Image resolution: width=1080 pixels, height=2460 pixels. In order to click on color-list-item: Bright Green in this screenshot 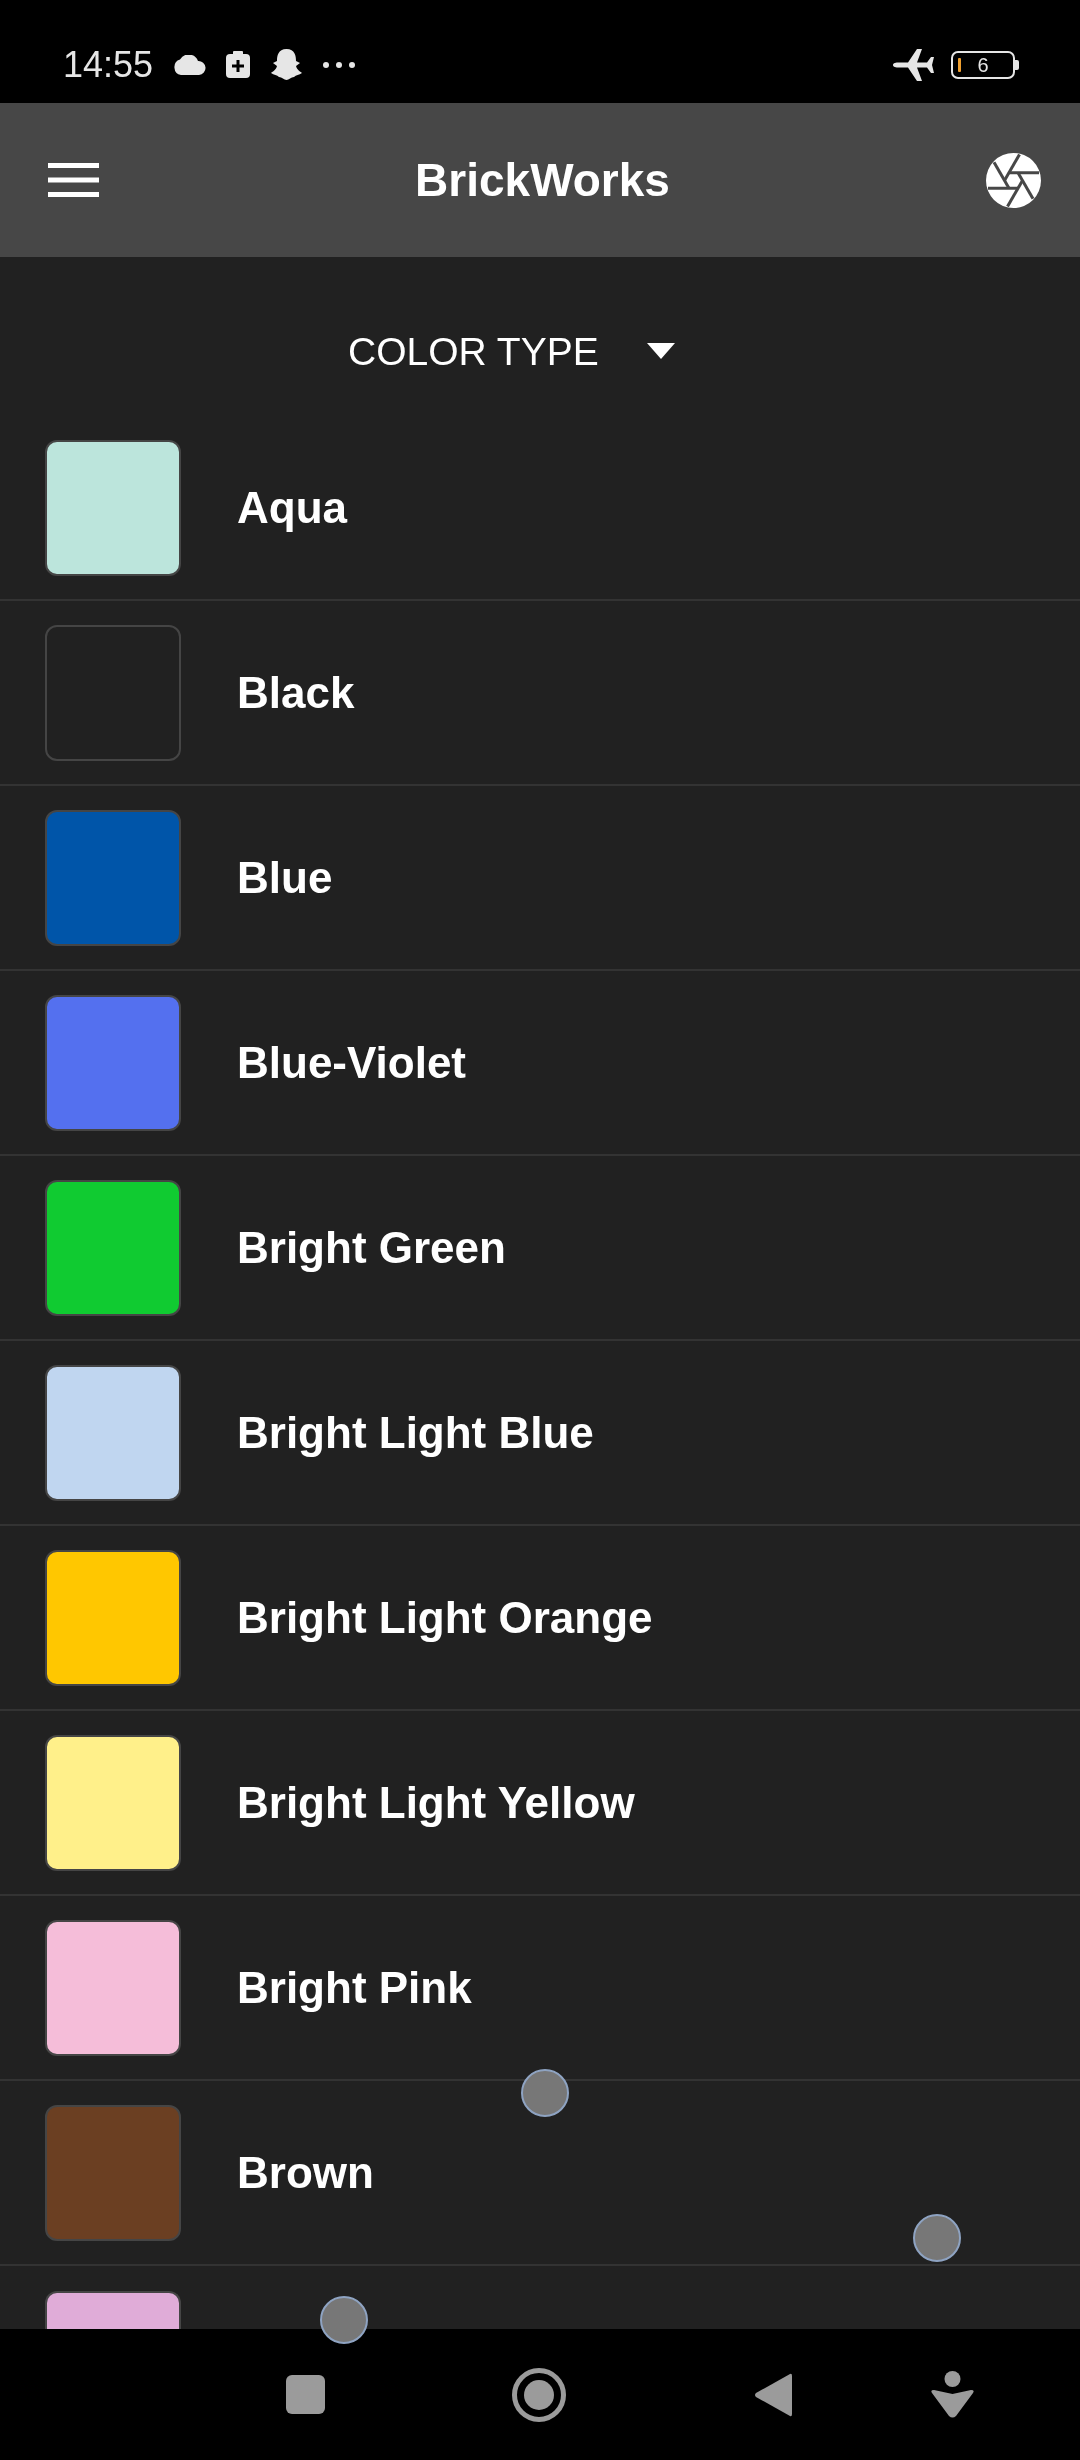, I will do `click(540, 1248)`.